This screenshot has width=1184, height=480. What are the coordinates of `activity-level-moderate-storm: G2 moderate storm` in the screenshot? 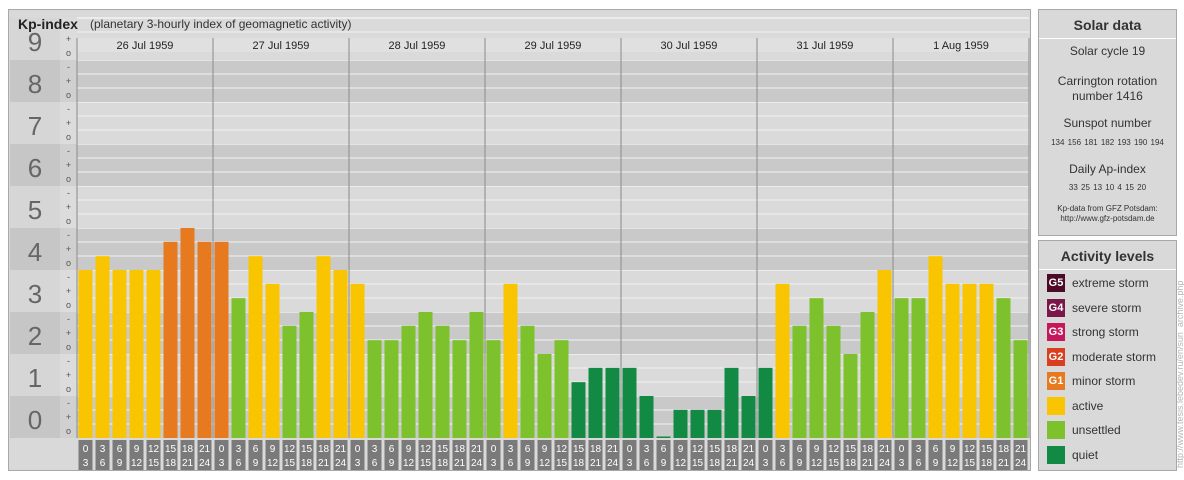 It's located at (1111, 357).